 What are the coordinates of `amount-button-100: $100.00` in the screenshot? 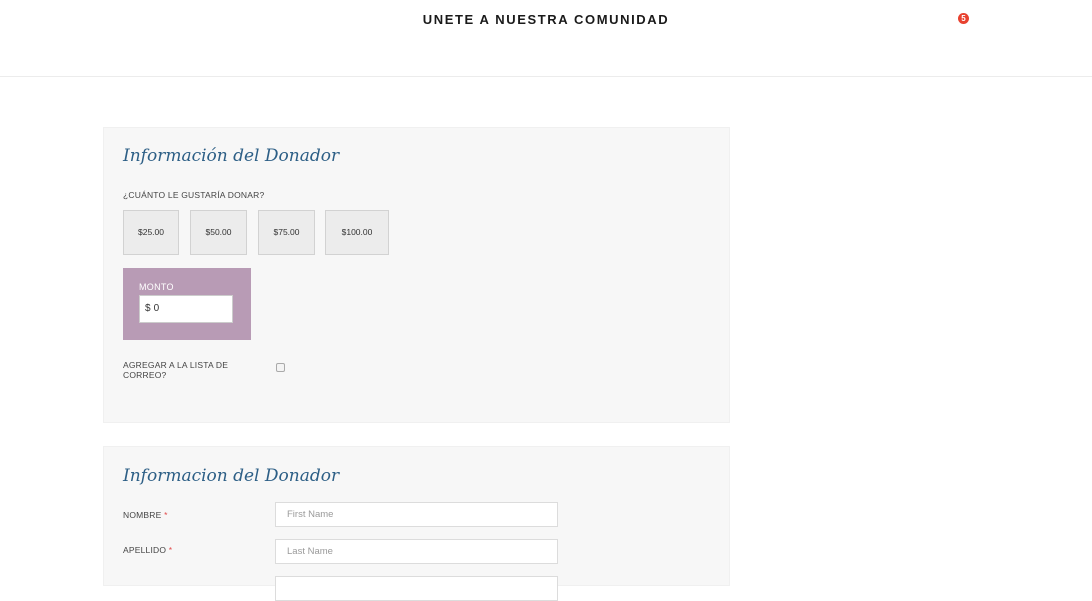 It's located at (357, 232).